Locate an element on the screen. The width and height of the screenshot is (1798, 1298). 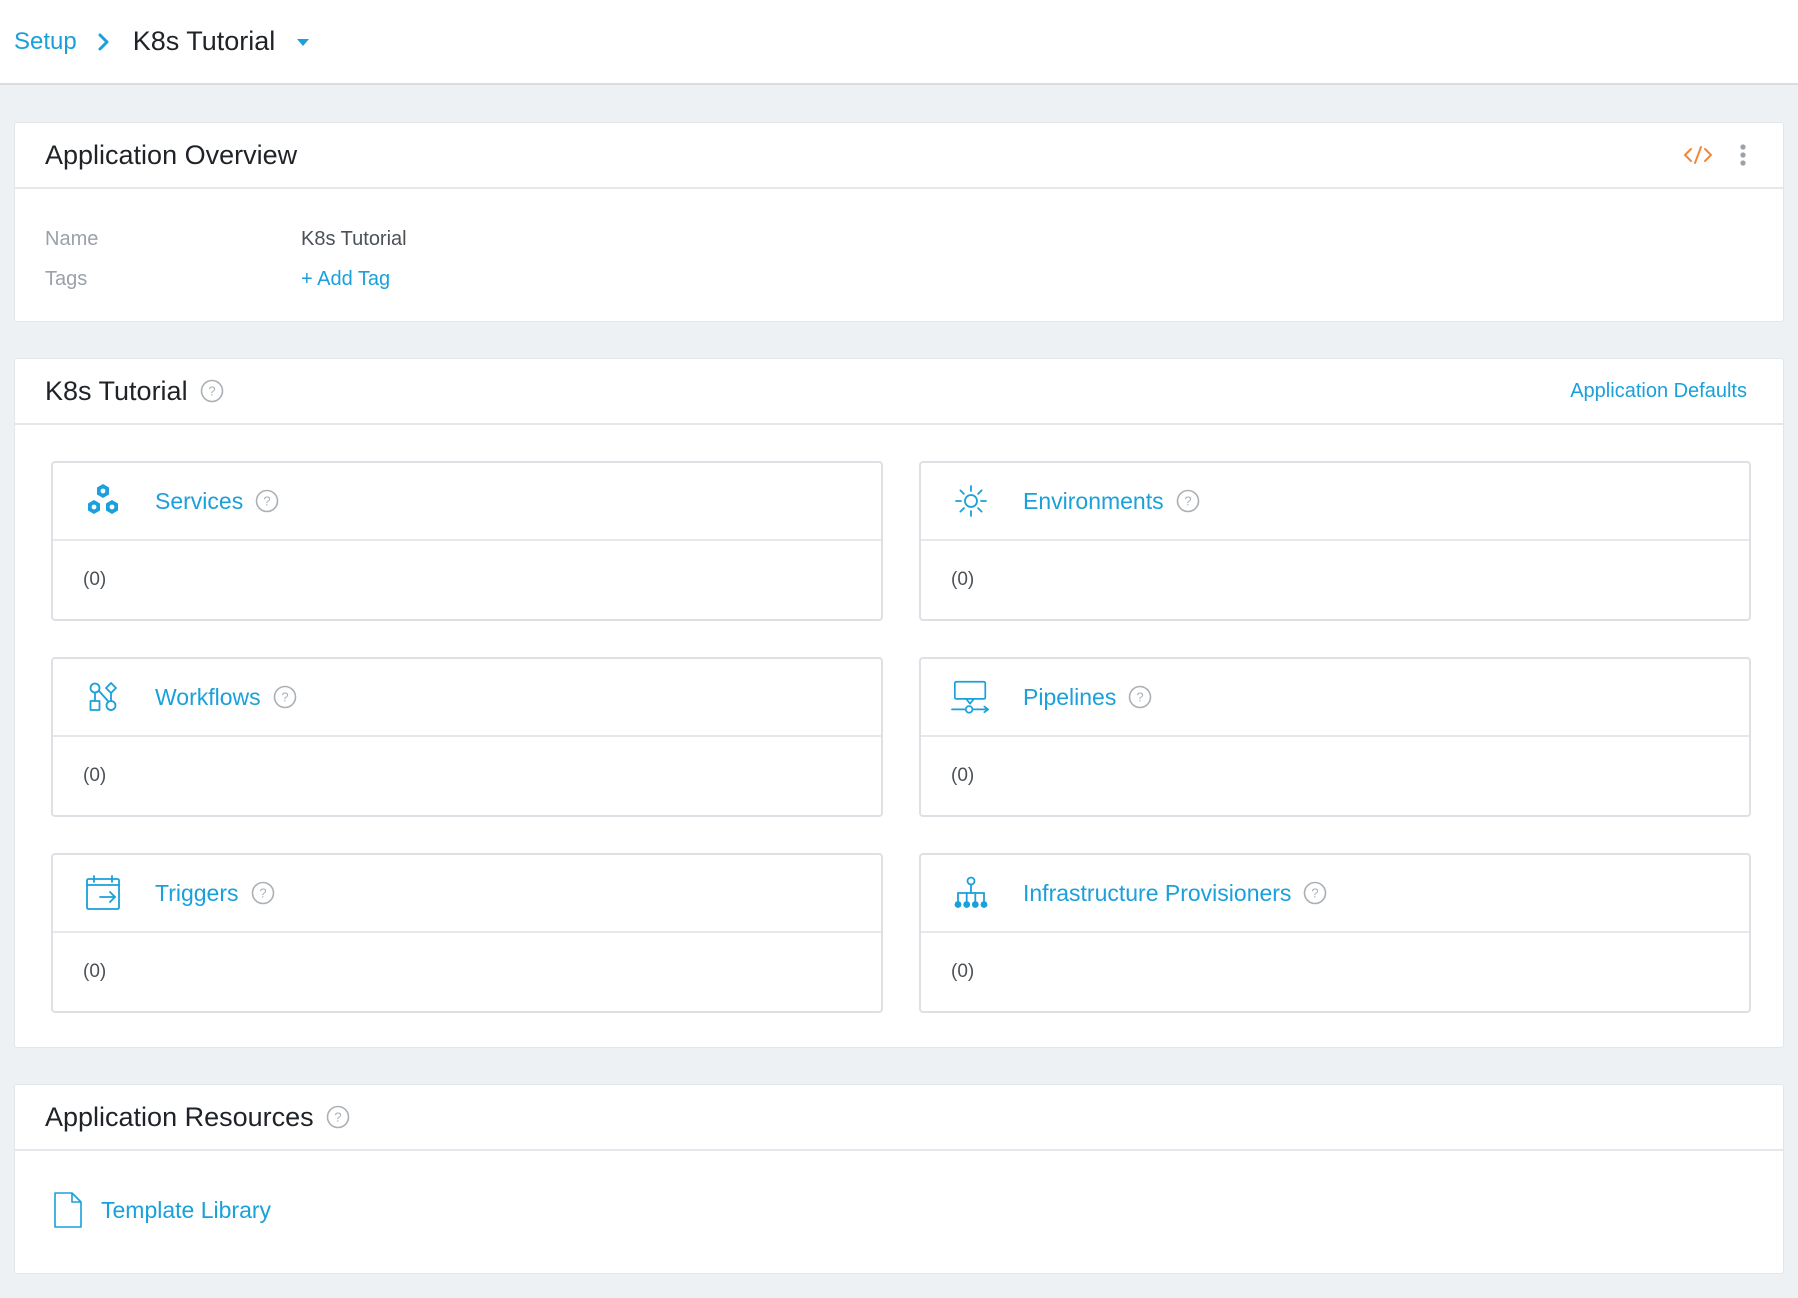
more-vertical-icon is located at coordinates (1743, 155).